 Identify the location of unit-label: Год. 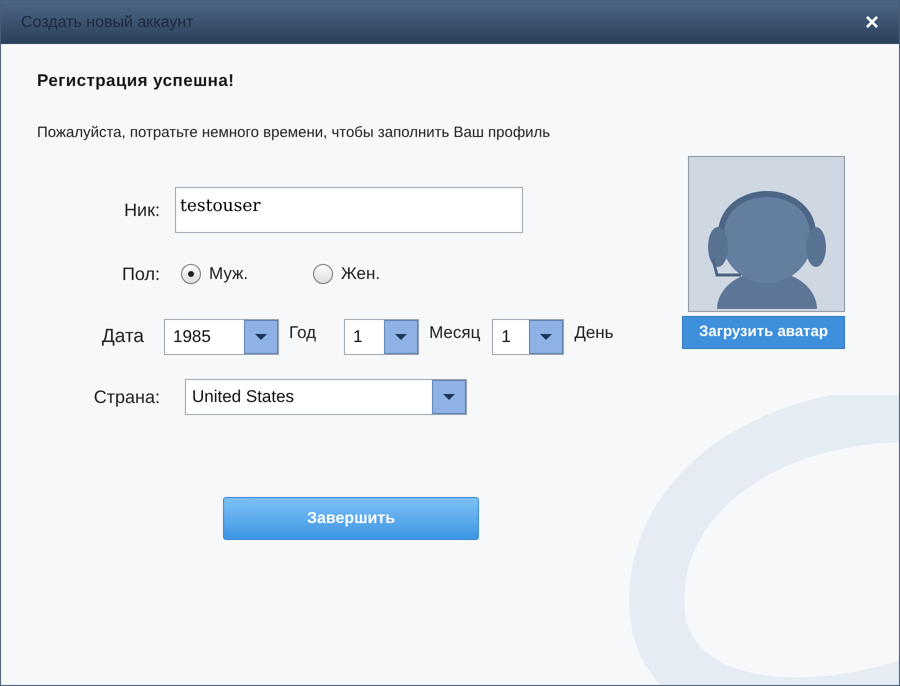
(302, 333).